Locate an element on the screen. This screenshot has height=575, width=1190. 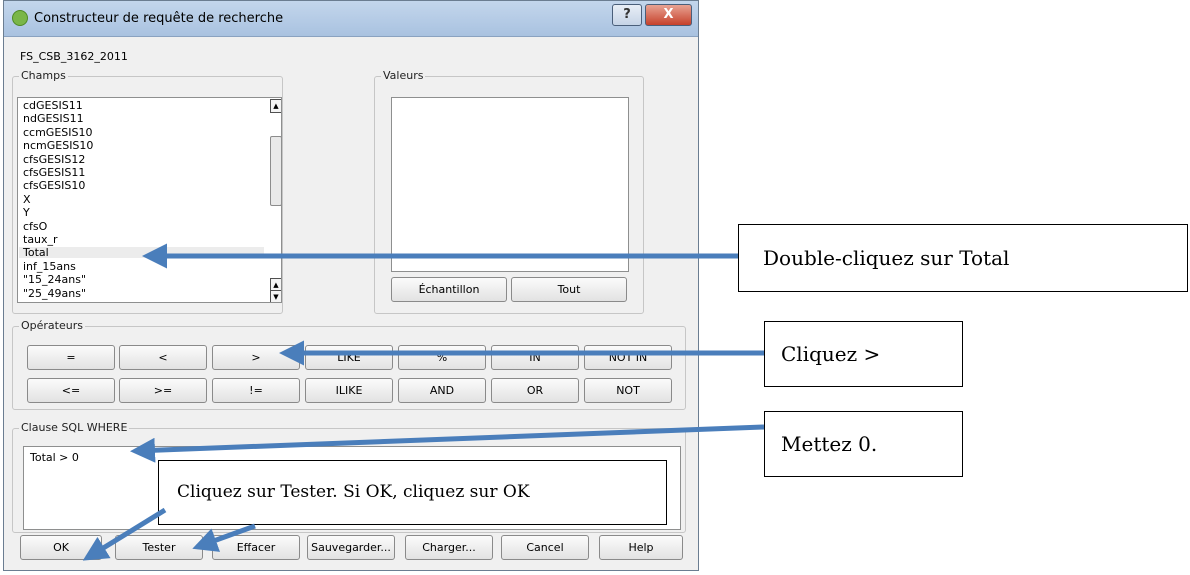
arrow-to-test is located at coordinates (224, 537).